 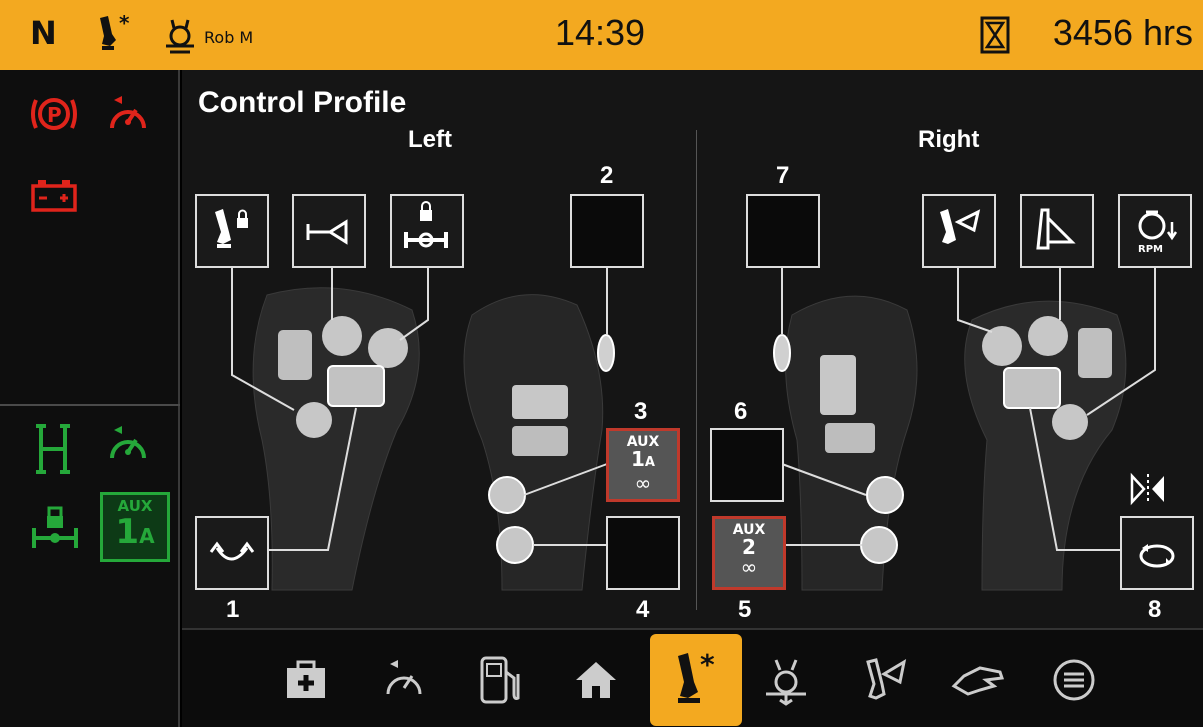 I want to click on hand-control-icon, so click(x=978, y=681).